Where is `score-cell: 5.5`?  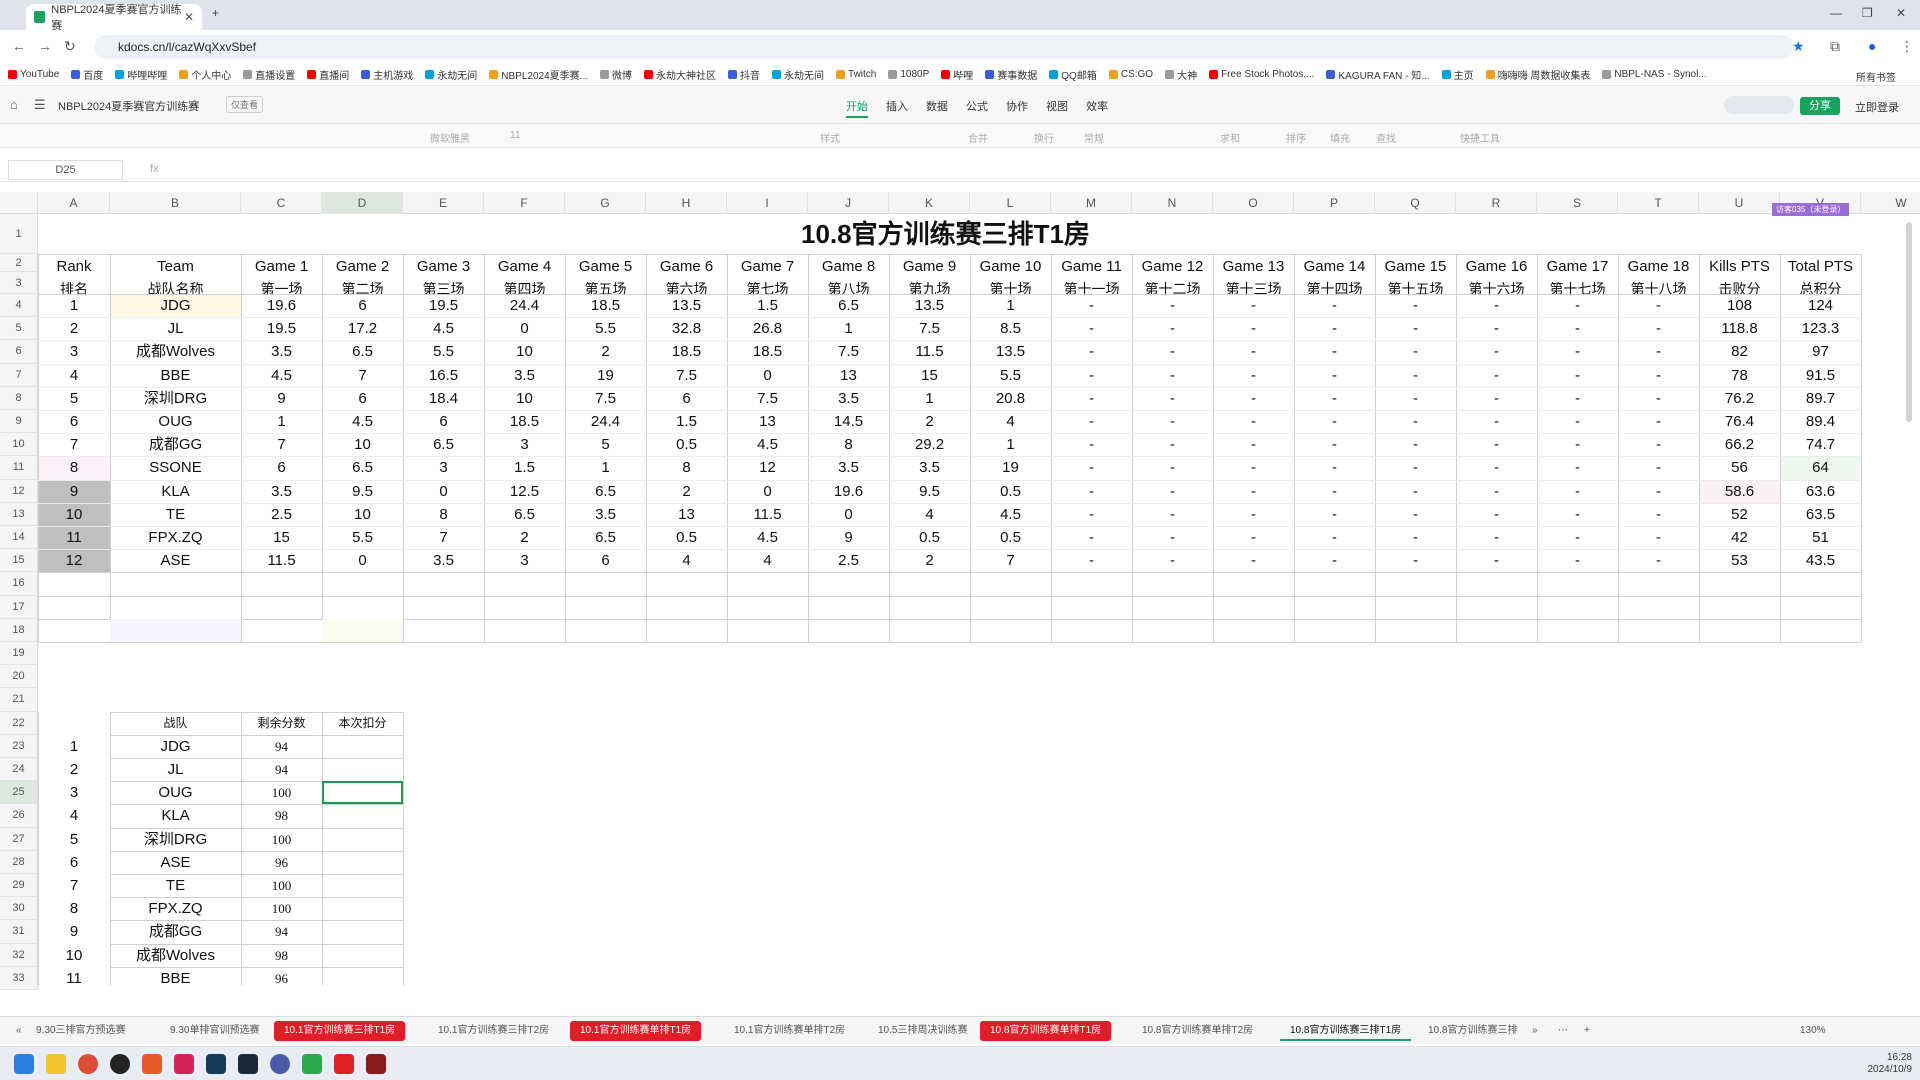 score-cell: 5.5 is located at coordinates (1010, 375).